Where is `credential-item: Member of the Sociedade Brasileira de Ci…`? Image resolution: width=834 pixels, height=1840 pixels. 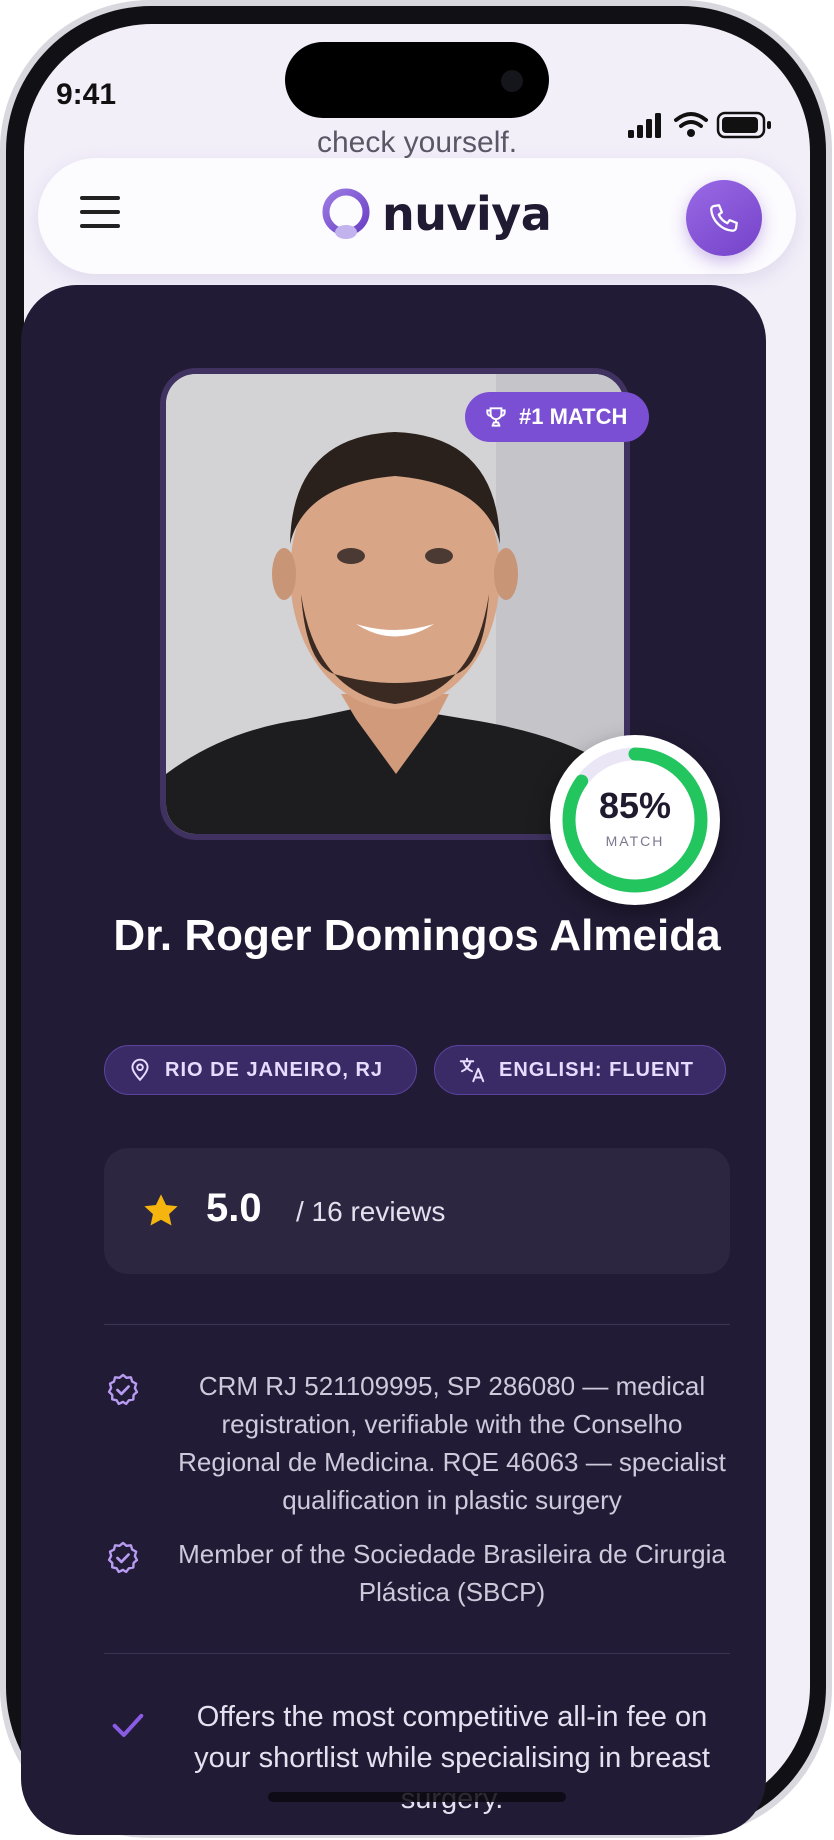 credential-item: Member of the Sociedade Brasileira de Ci… is located at coordinates (417, 1573).